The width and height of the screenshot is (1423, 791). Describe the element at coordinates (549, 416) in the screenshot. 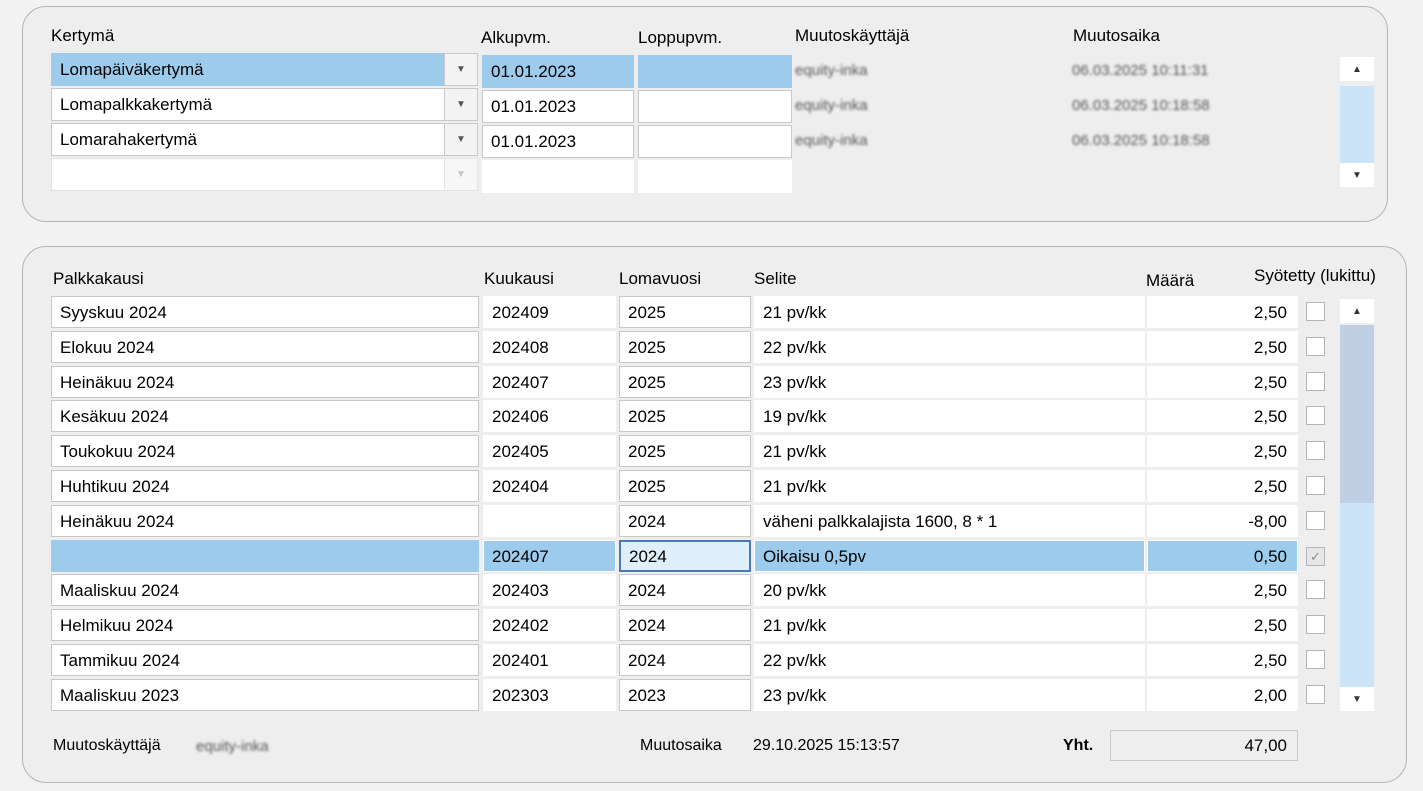

I see `kuukausi-field: 202406` at that location.